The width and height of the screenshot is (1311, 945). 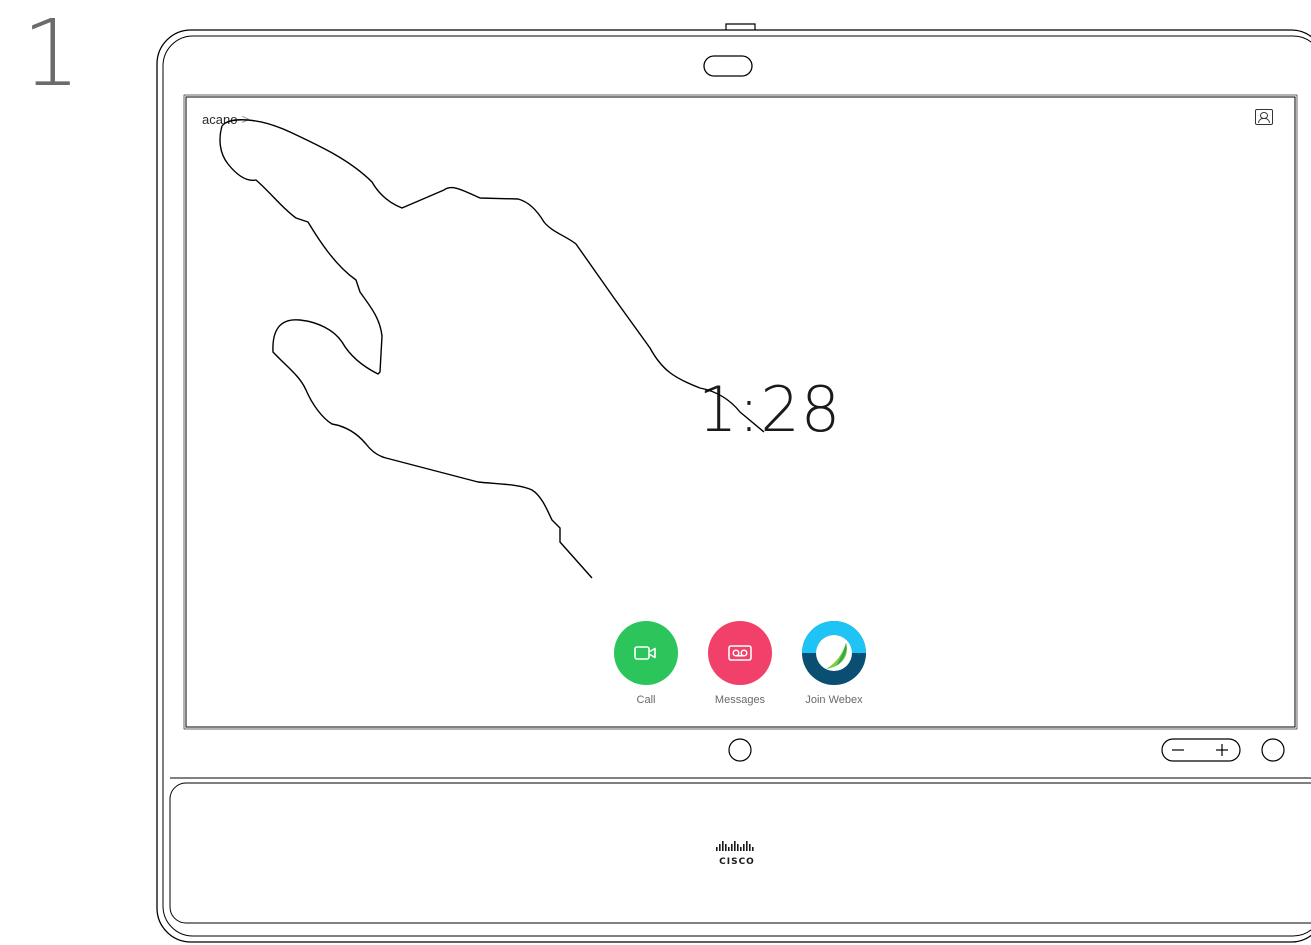 What do you see at coordinates (740, 750) in the screenshot?
I see `home-button` at bounding box center [740, 750].